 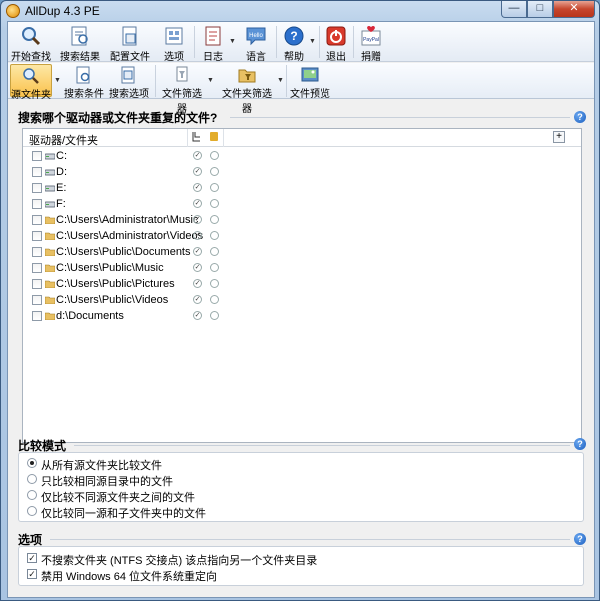 What do you see at coordinates (310, 74) in the screenshot?
I see `preview-icon` at bounding box center [310, 74].